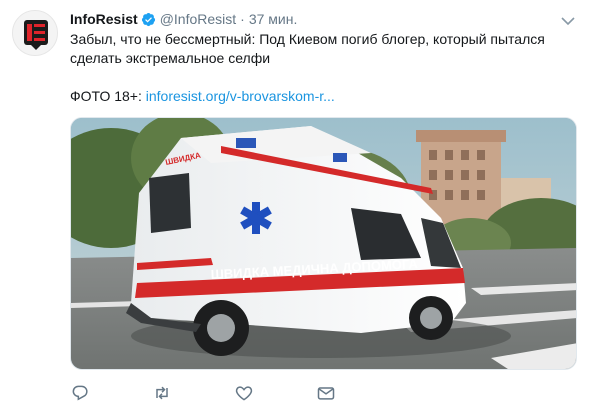 The height and width of the screenshot is (410, 589). Describe the element at coordinates (170, 58) in the screenshot. I see `tweet-text-line: сделать экстремальное селфи` at that location.